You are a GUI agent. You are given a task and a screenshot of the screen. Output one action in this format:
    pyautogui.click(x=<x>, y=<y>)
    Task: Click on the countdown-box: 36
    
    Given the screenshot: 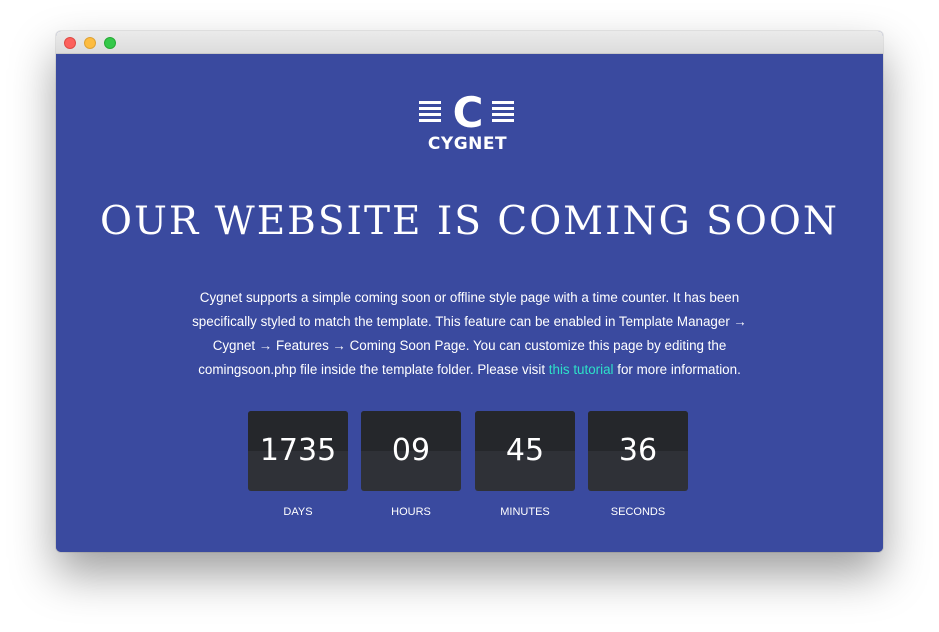 What is the action you would take?
    pyautogui.click(x=638, y=451)
    